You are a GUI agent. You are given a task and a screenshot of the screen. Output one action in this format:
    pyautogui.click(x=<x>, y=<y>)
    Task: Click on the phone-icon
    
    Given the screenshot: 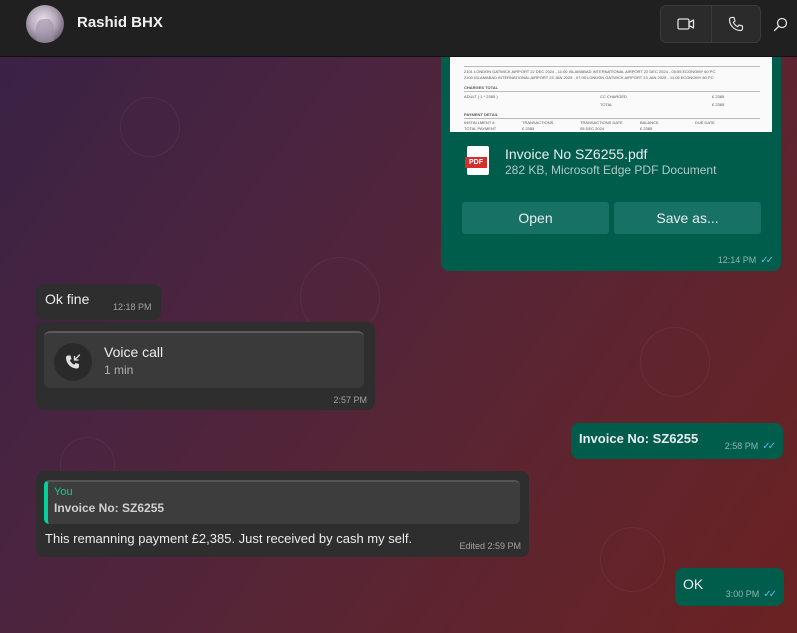 What is the action you would take?
    pyautogui.click(x=735, y=24)
    